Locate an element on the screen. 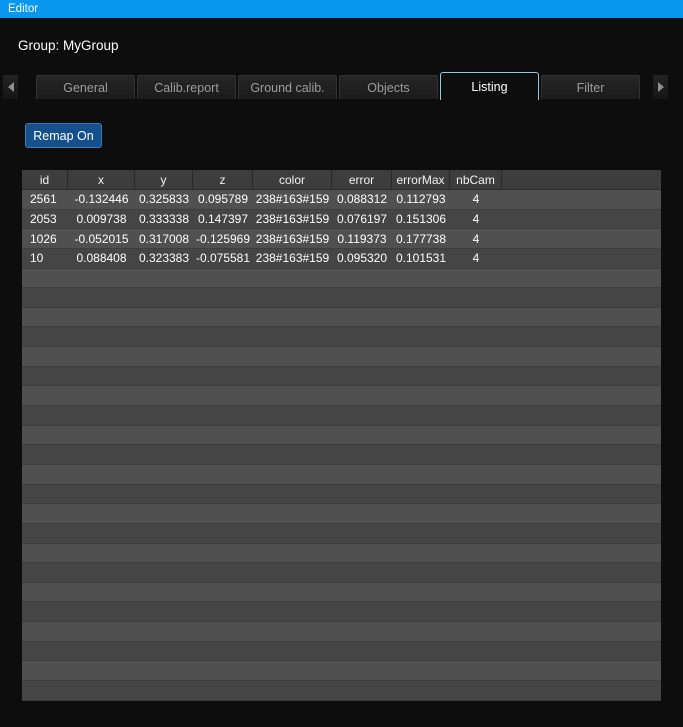 The width and height of the screenshot is (683, 727). tab-calib-report: Calib.report is located at coordinates (186, 87).